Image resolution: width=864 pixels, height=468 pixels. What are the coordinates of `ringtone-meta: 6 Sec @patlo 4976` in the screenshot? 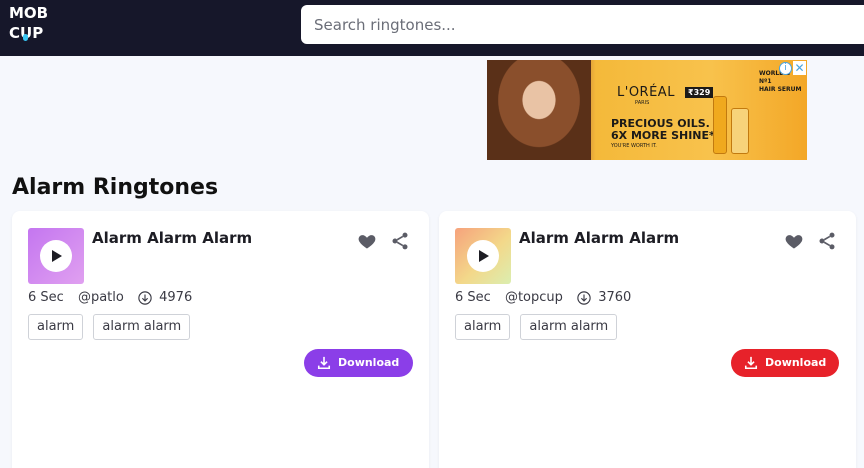 It's located at (110, 298).